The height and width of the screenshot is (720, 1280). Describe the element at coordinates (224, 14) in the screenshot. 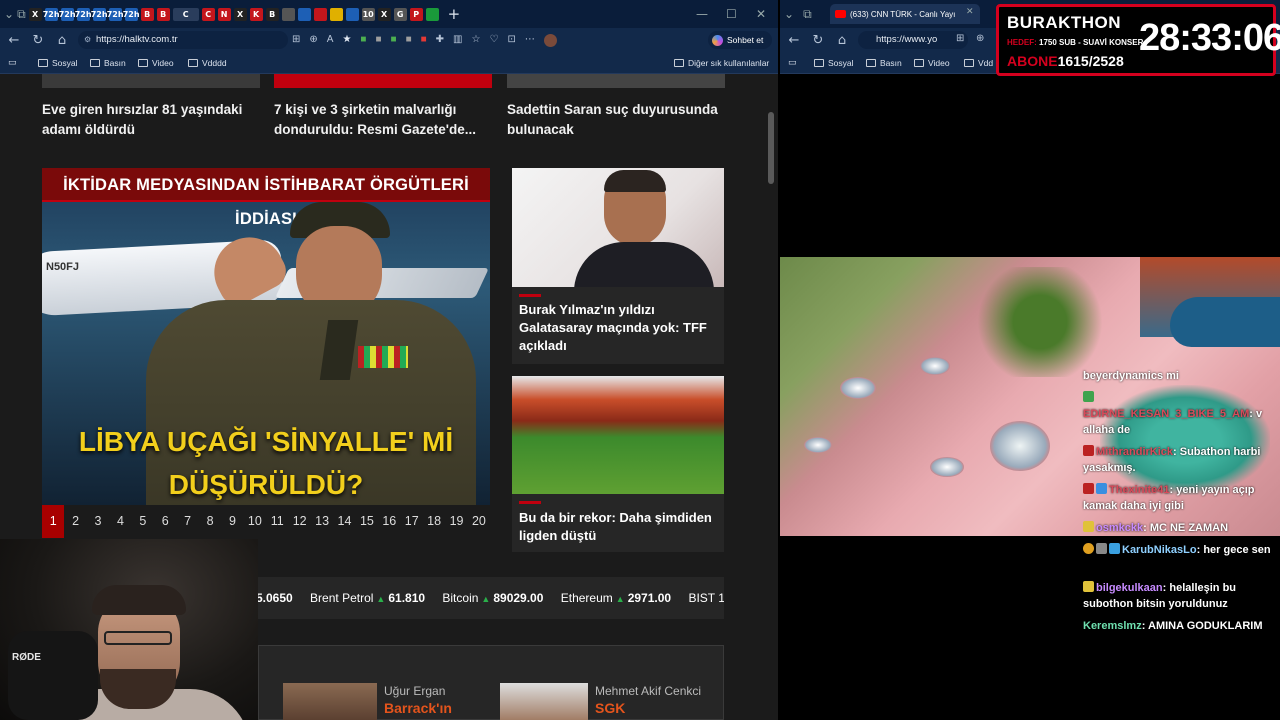

I see `tab-n: N` at that location.